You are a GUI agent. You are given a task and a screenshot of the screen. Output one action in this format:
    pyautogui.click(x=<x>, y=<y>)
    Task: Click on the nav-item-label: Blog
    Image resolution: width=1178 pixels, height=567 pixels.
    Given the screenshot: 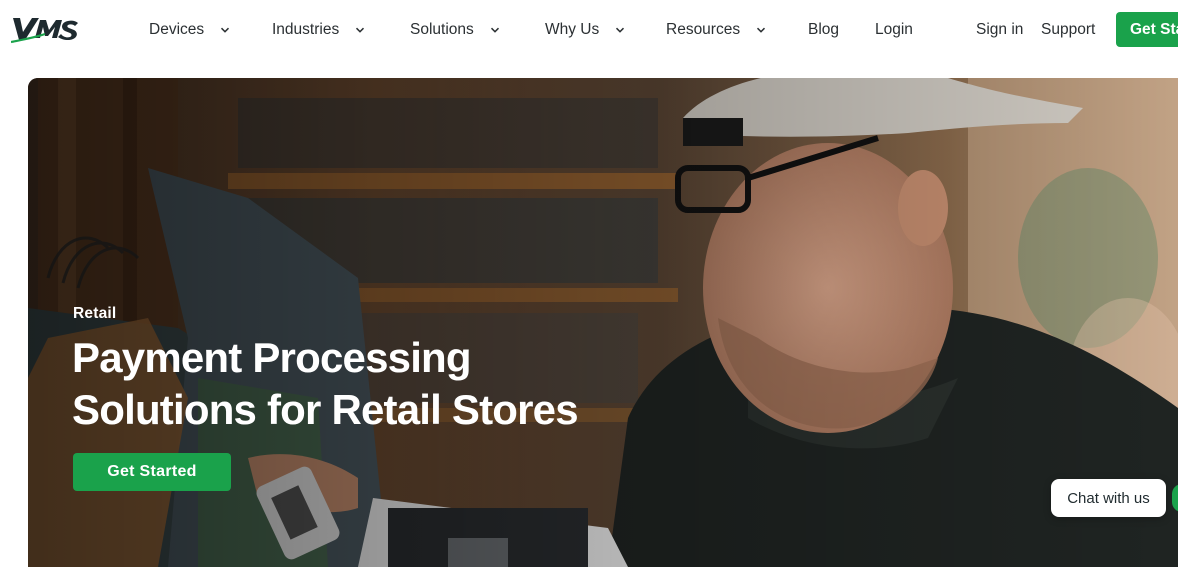 What is the action you would take?
    pyautogui.click(x=824, y=29)
    